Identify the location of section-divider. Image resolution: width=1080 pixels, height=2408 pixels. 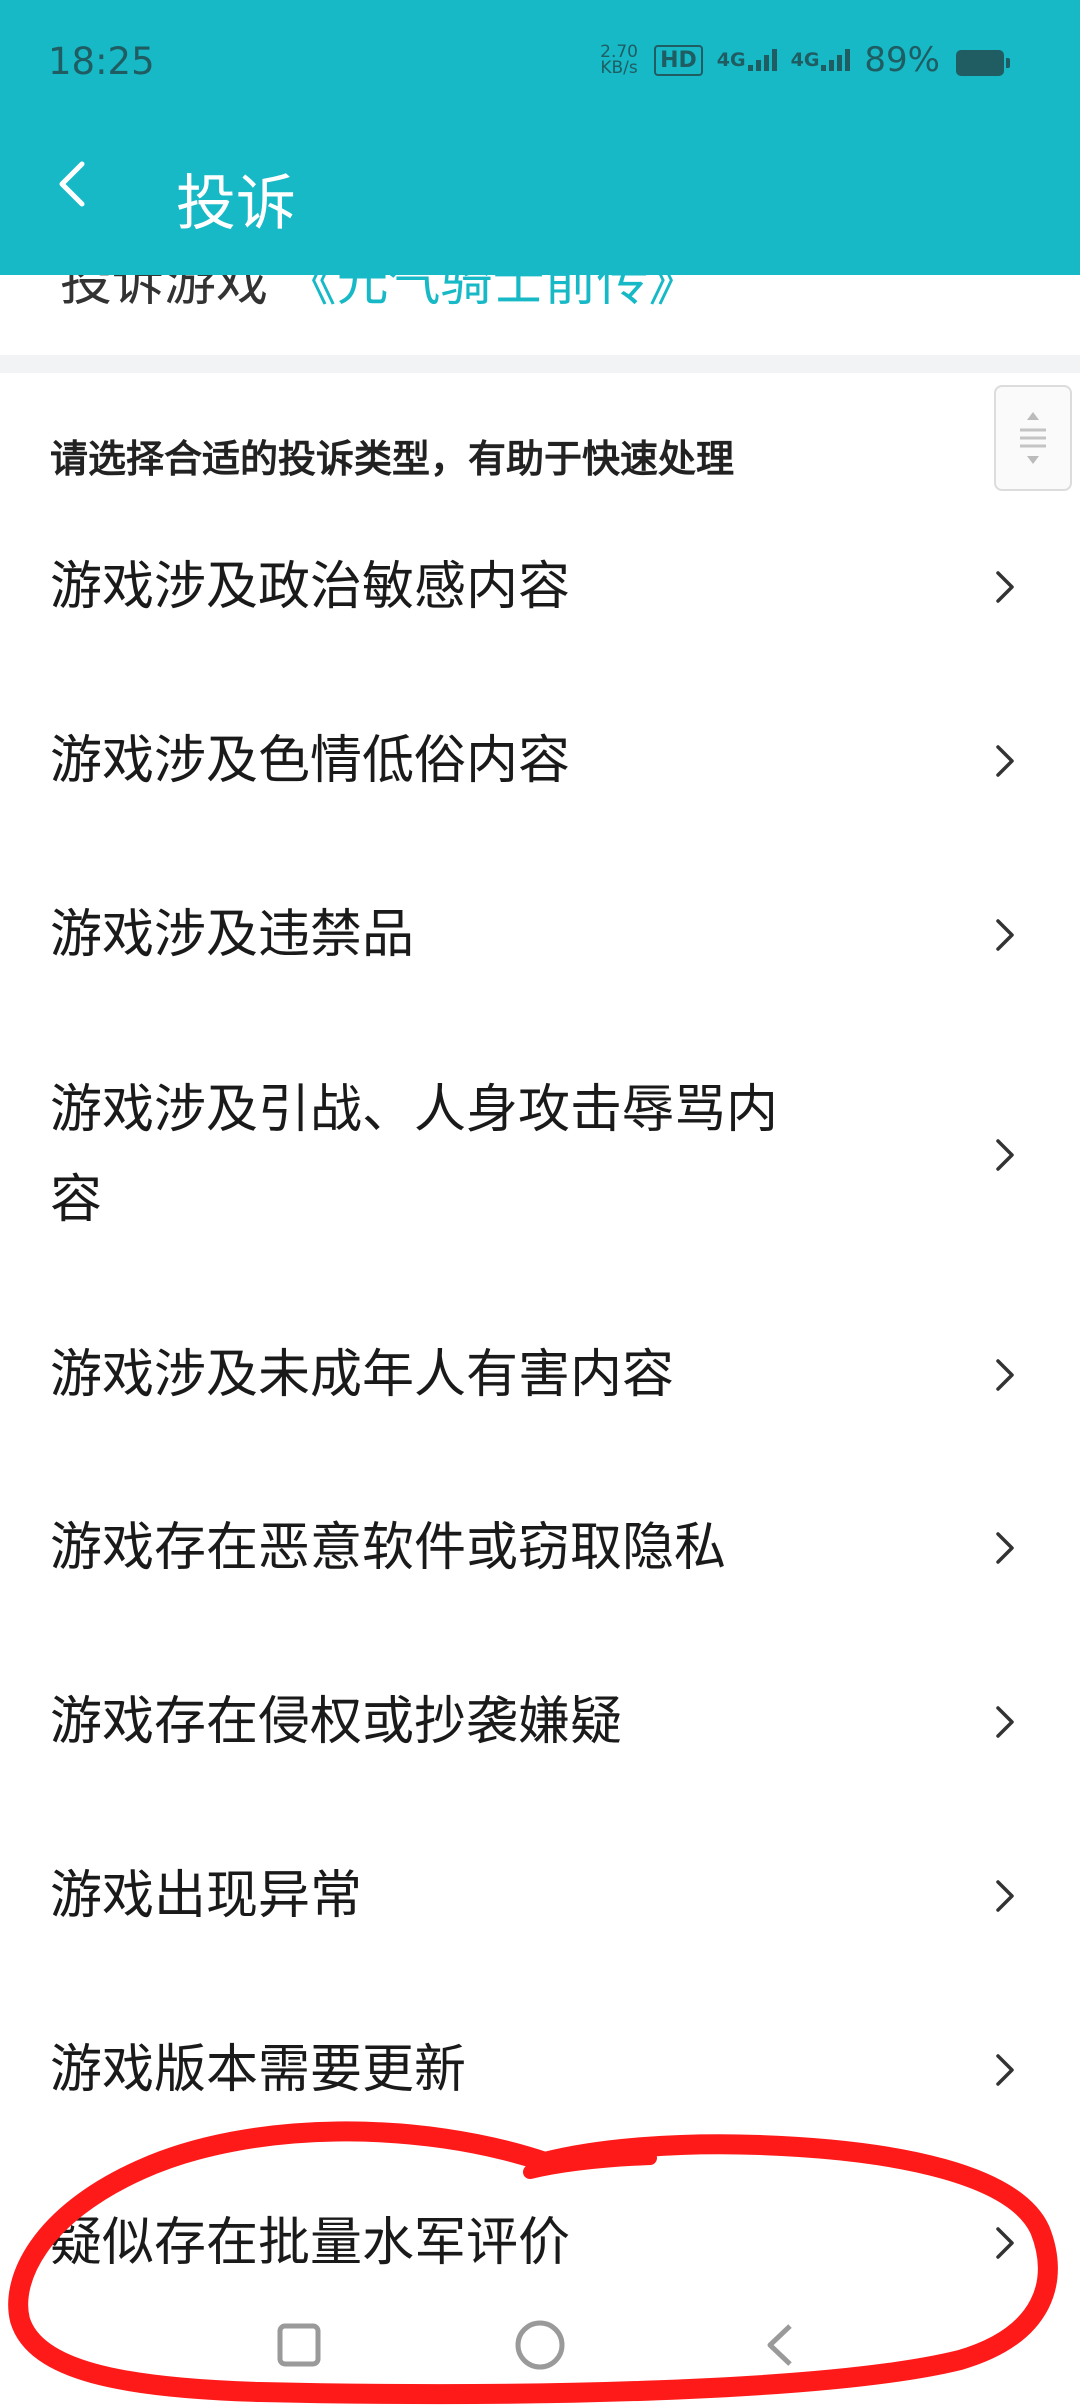
(540, 364).